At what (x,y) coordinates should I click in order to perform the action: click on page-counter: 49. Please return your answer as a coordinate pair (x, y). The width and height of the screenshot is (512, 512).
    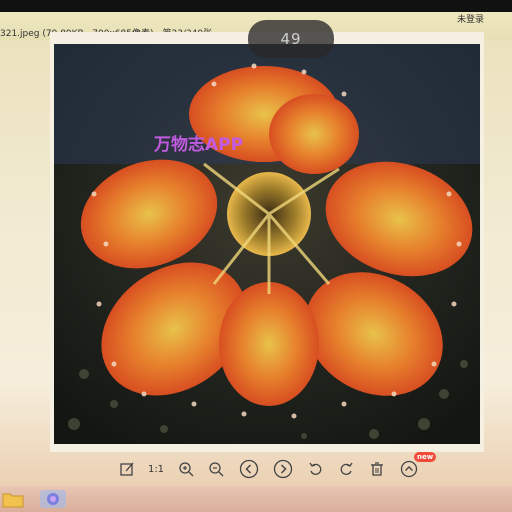
    Looking at the image, I should click on (291, 39).